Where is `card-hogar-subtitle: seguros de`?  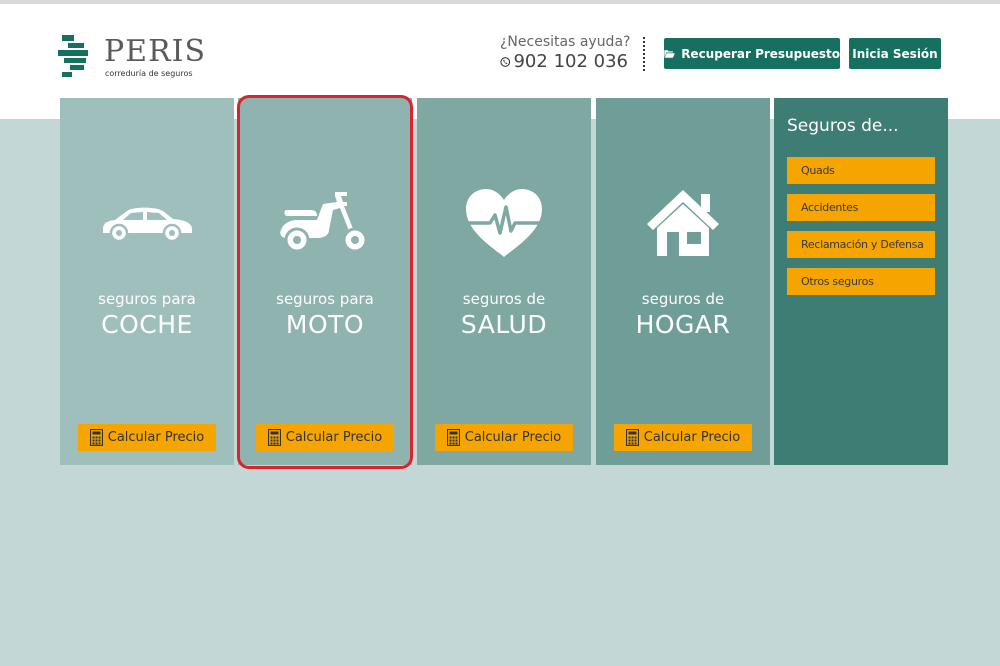 card-hogar-subtitle: seguros de is located at coordinates (683, 299).